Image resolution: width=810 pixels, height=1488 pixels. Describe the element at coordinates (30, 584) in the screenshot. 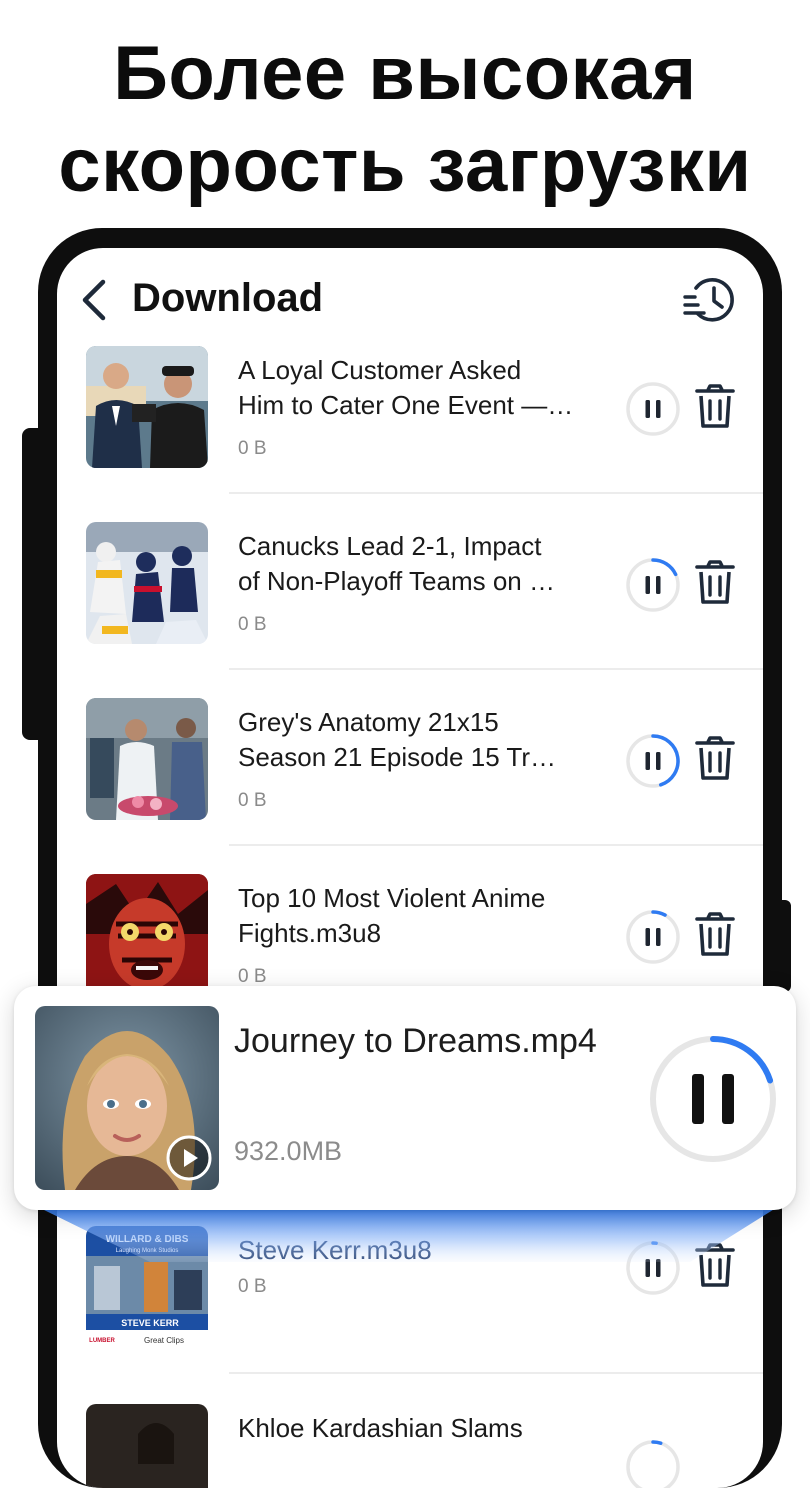

I see `phone-side-button` at that location.